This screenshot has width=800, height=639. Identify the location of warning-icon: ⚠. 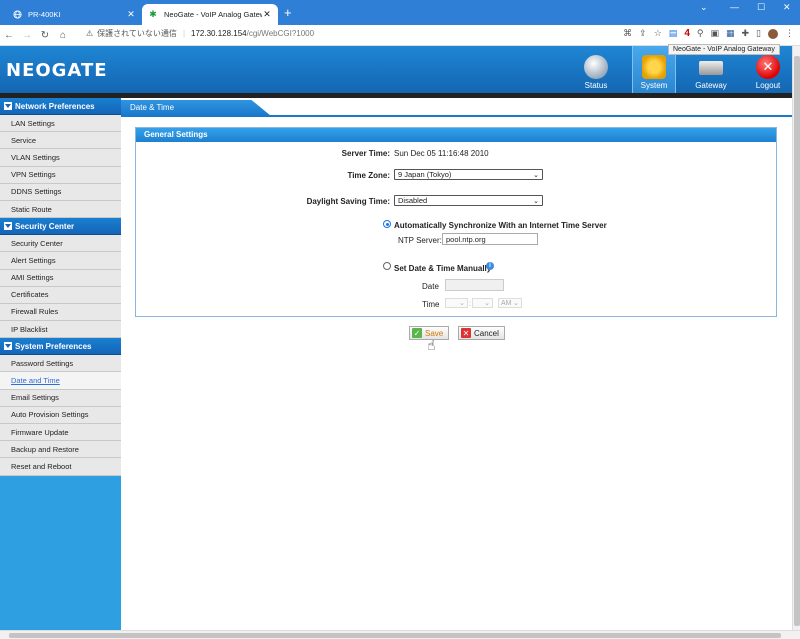
(90, 33).